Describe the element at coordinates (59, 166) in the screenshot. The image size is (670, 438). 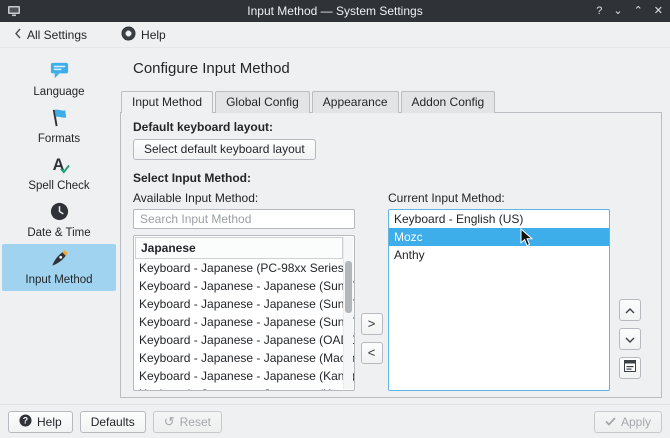
I see `spell-check-icon: A` at that location.